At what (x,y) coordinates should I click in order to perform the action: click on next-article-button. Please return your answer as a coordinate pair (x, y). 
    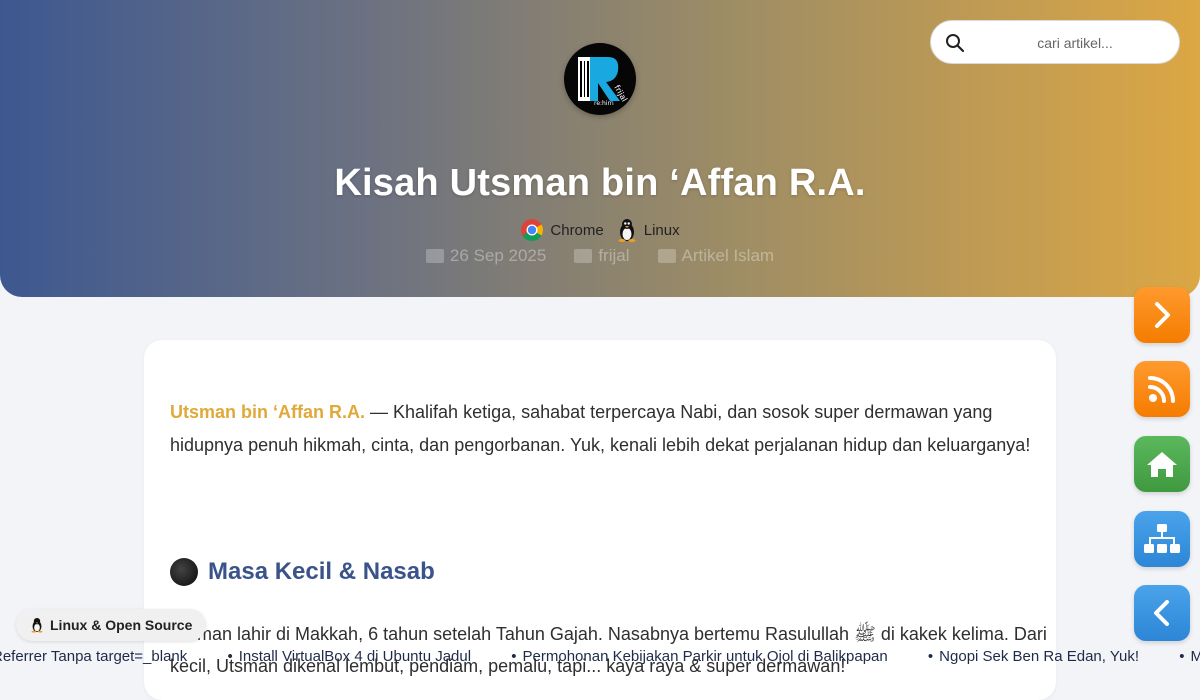
    Looking at the image, I should click on (1162, 315).